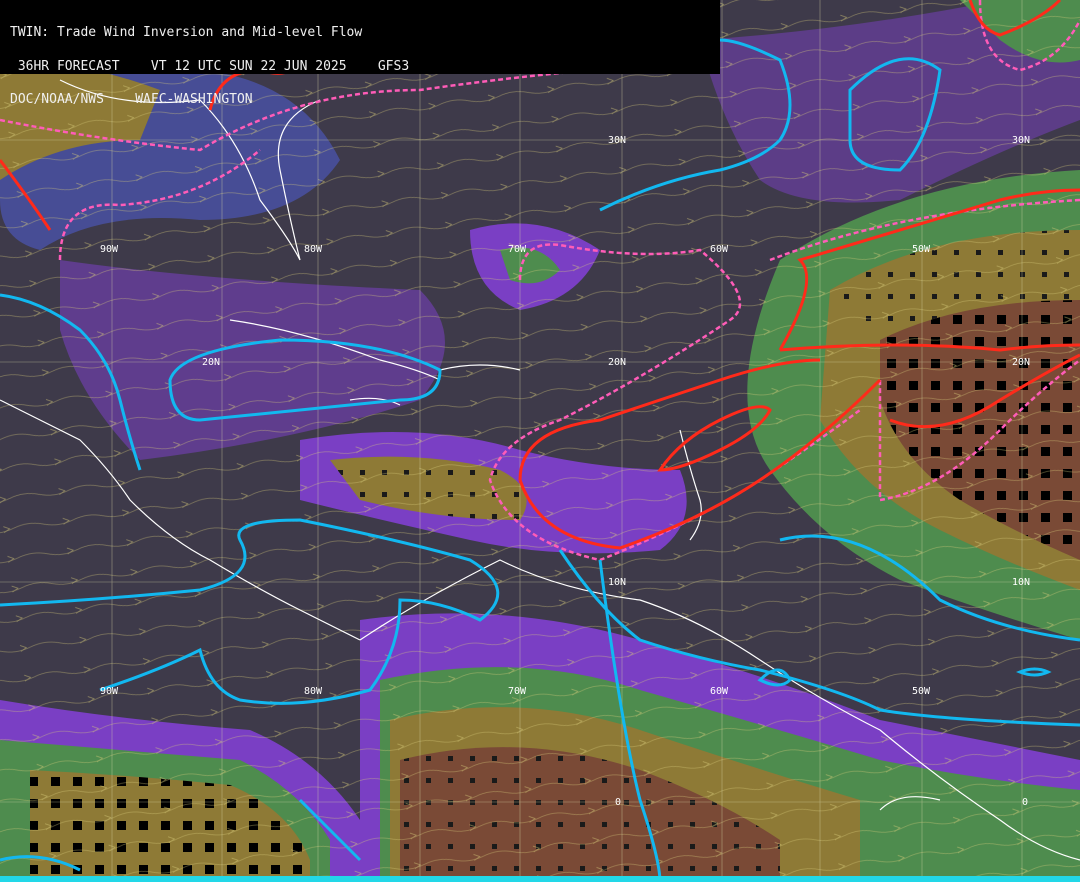  Describe the element at coordinates (517, 249) in the screenshot. I see `lon-label-70w-a: 70W` at that location.